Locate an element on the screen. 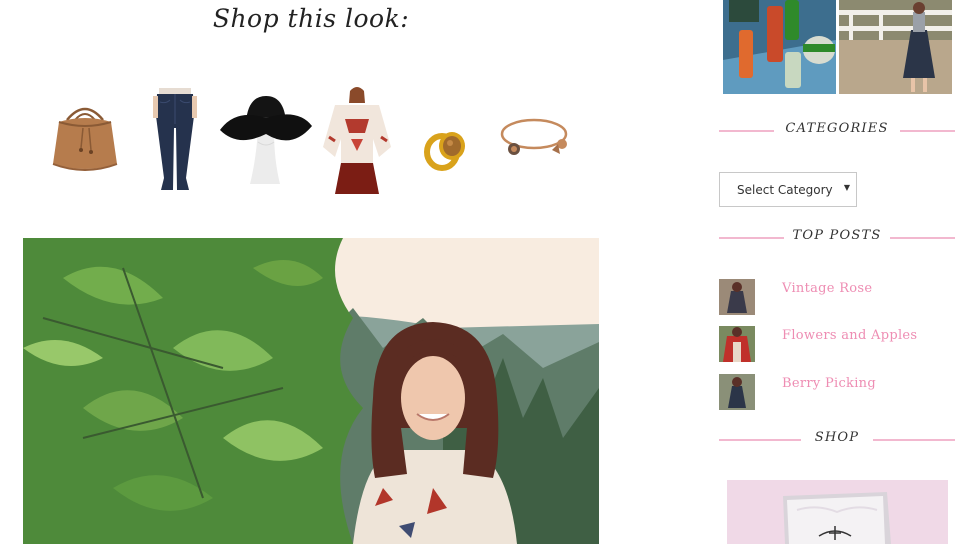  top-posts-widget-title: TOP POSTS is located at coordinates (837, 238).